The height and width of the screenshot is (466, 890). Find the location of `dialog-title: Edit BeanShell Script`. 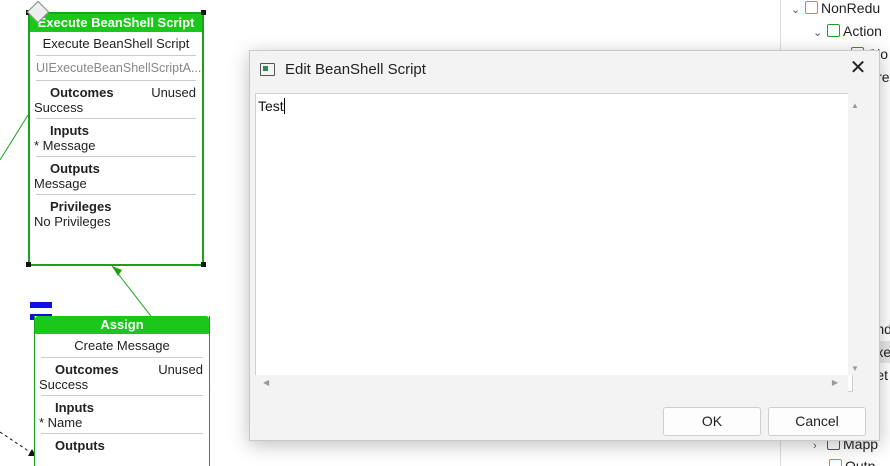

dialog-title: Edit BeanShell Script is located at coordinates (355, 69).